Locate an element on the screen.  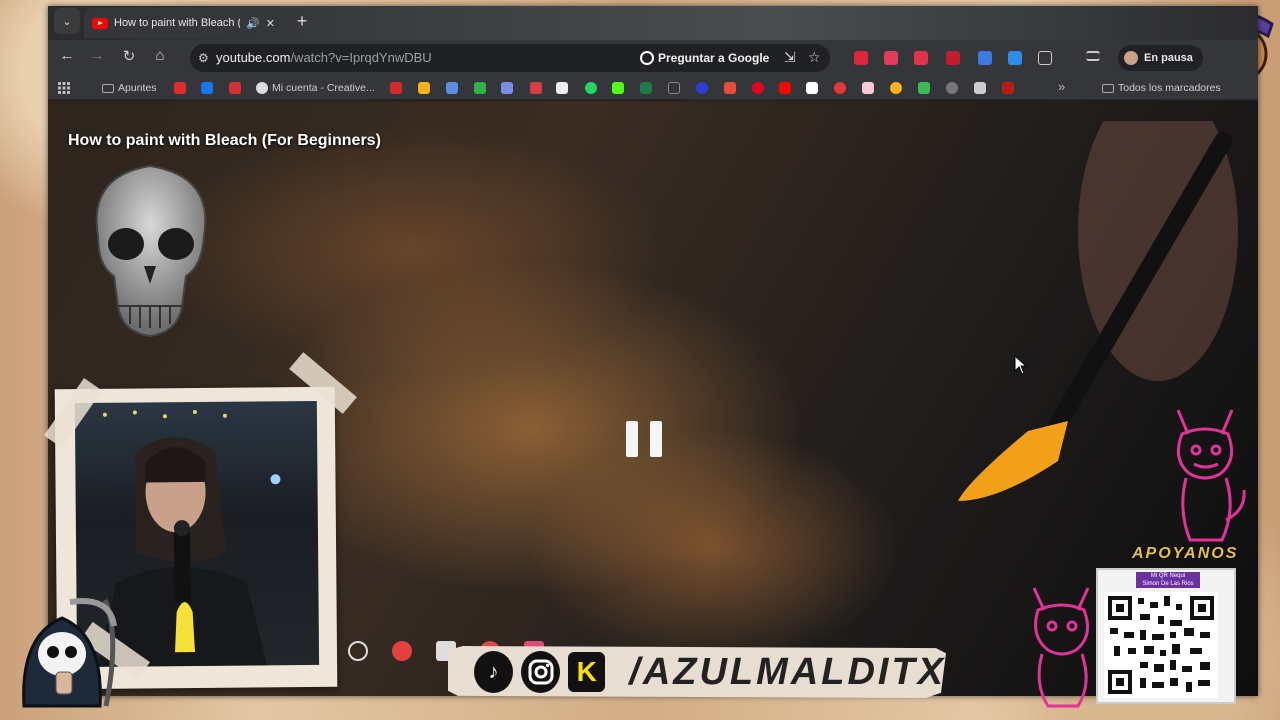
tab-active: How to paint with Bleach (F 🔊 ✕ is located at coordinates (184, 23).